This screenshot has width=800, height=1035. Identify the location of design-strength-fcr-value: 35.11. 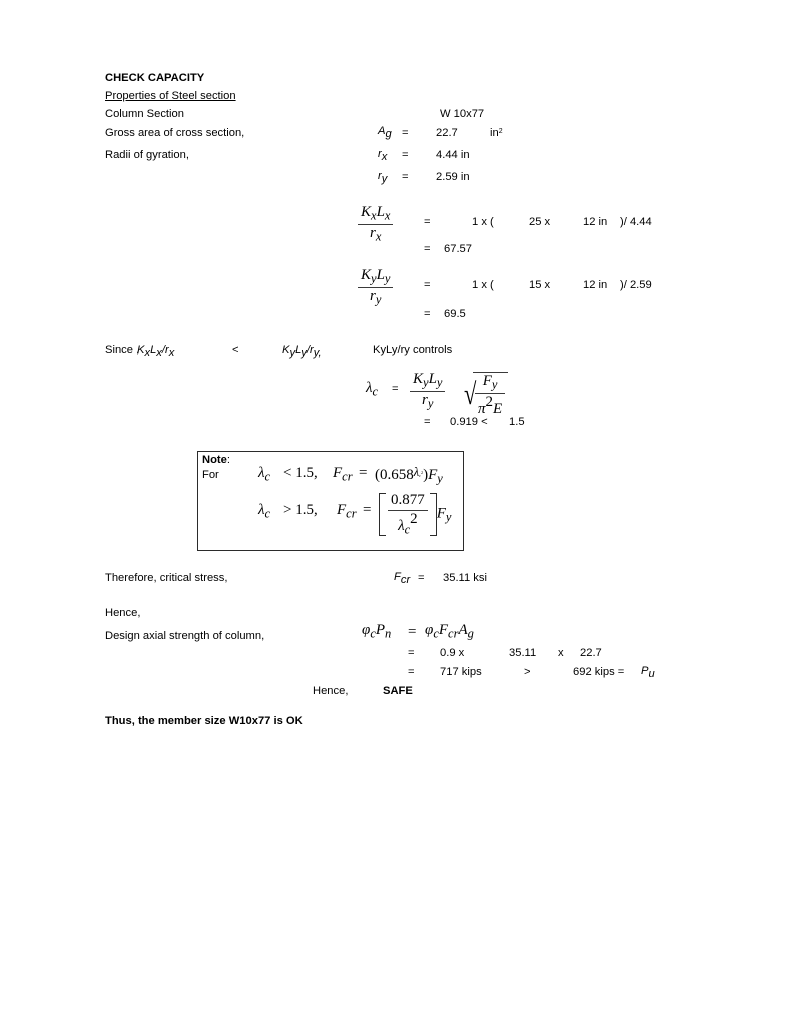
(523, 653).